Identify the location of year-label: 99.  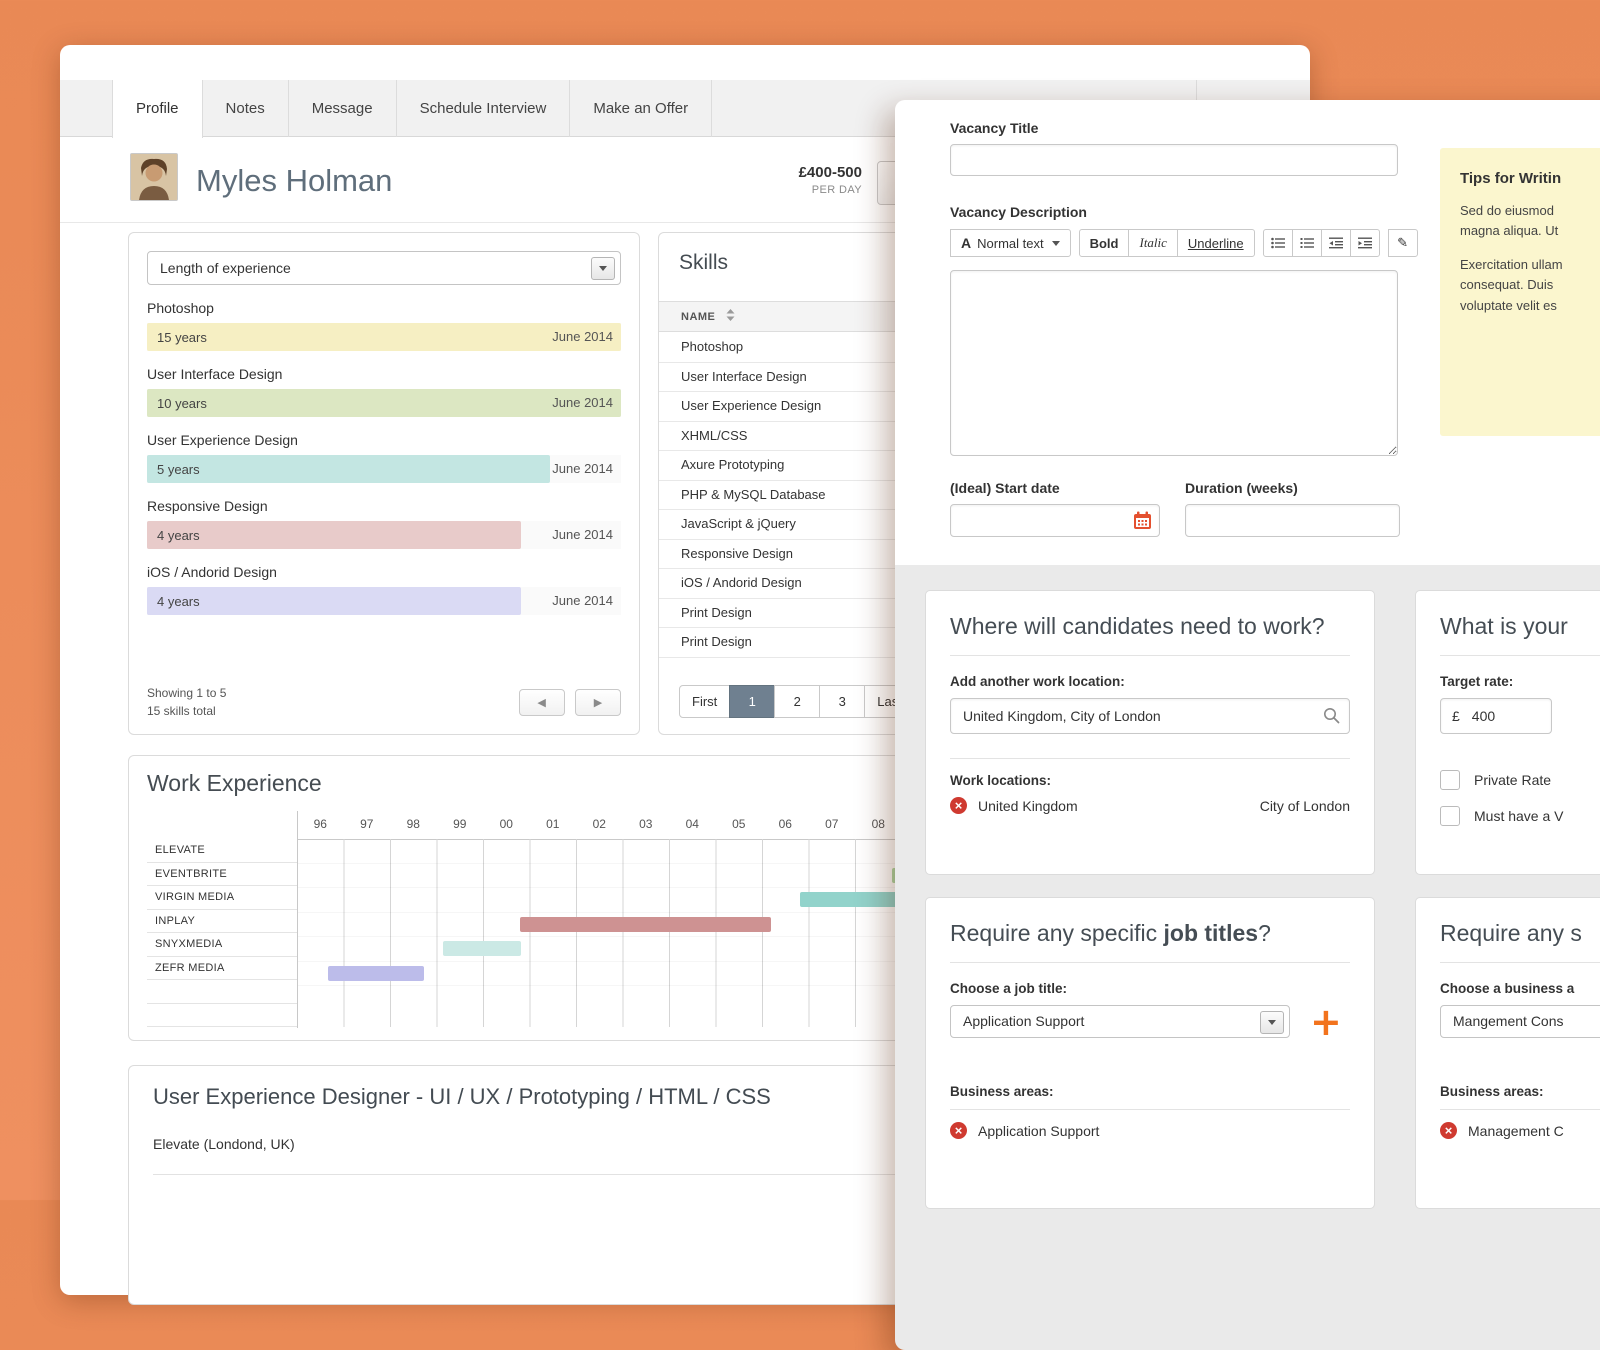
(460, 824).